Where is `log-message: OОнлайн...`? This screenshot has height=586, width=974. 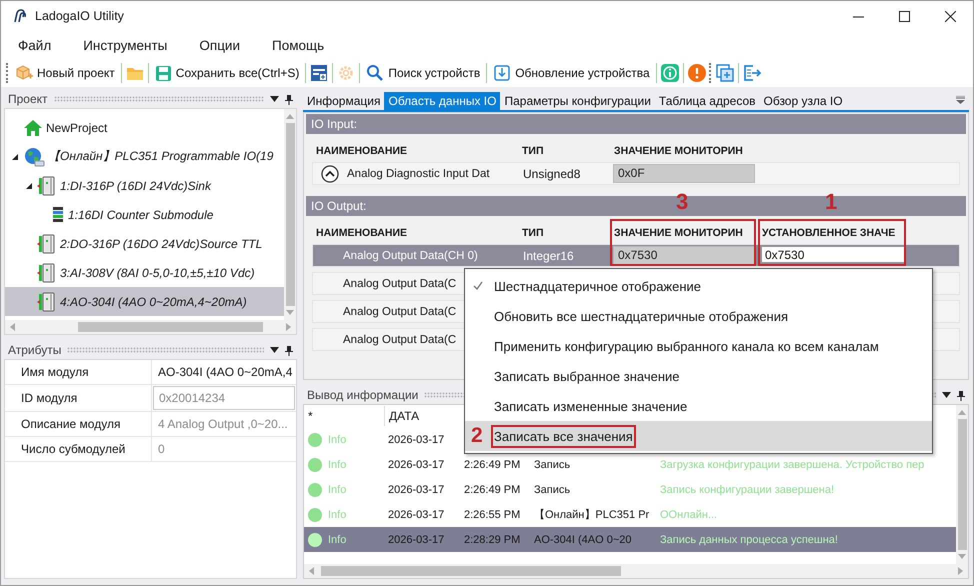
log-message: OОнлайн... is located at coordinates (688, 514).